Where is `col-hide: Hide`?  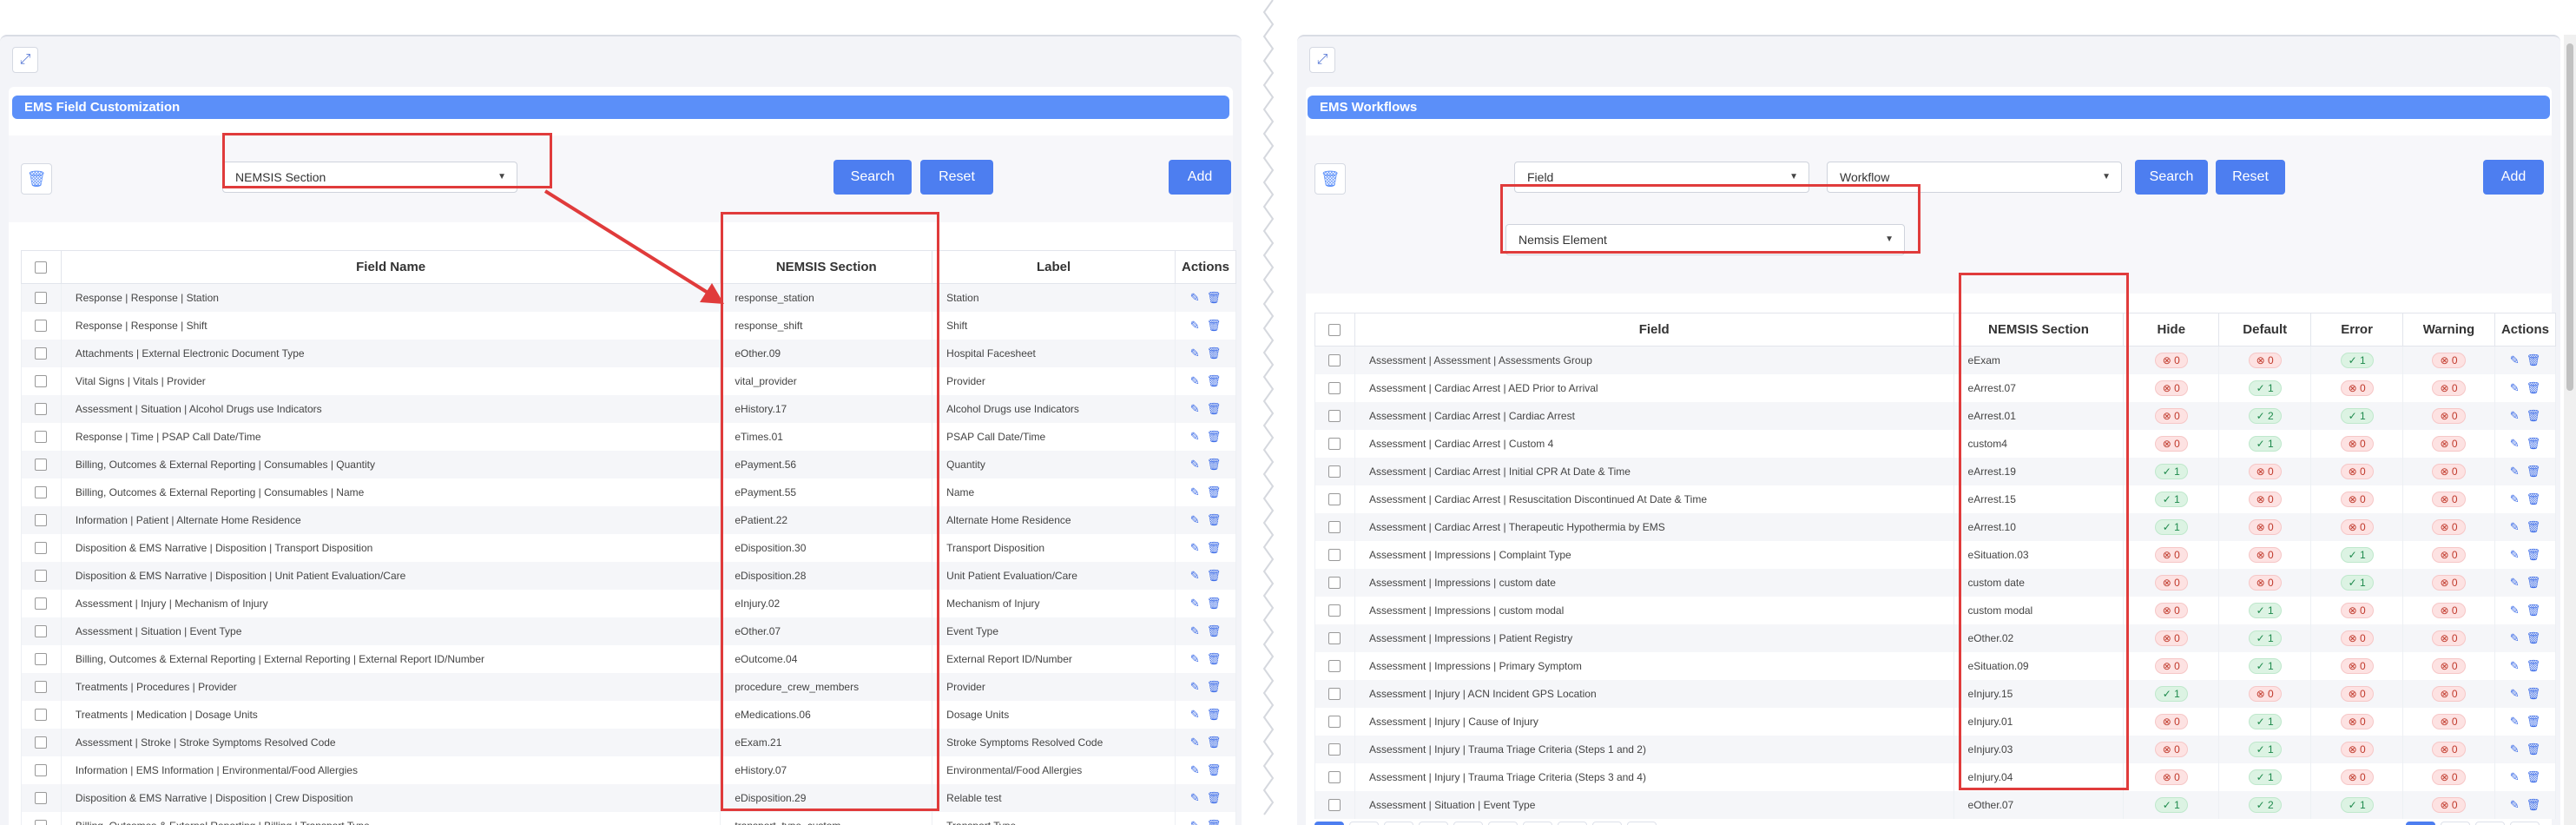
col-hide: Hide is located at coordinates (2171, 329).